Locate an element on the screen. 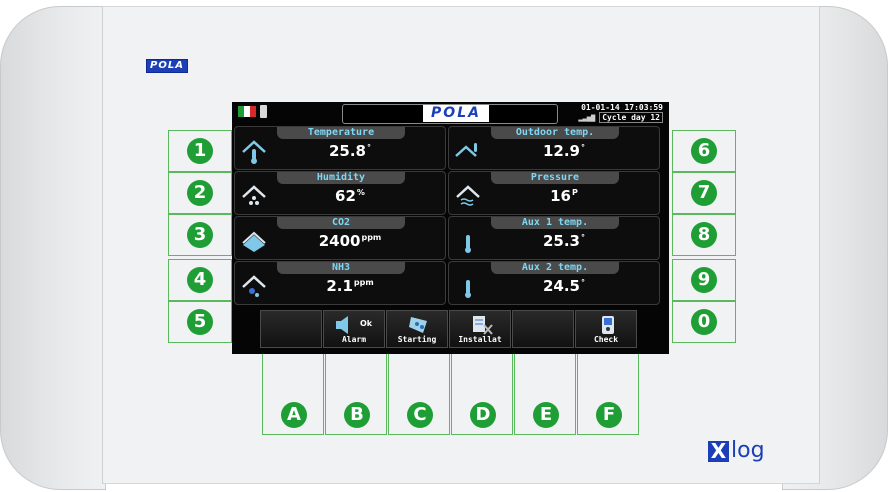 The height and width of the screenshot is (492, 888). key-0: 0 is located at coordinates (704, 322).